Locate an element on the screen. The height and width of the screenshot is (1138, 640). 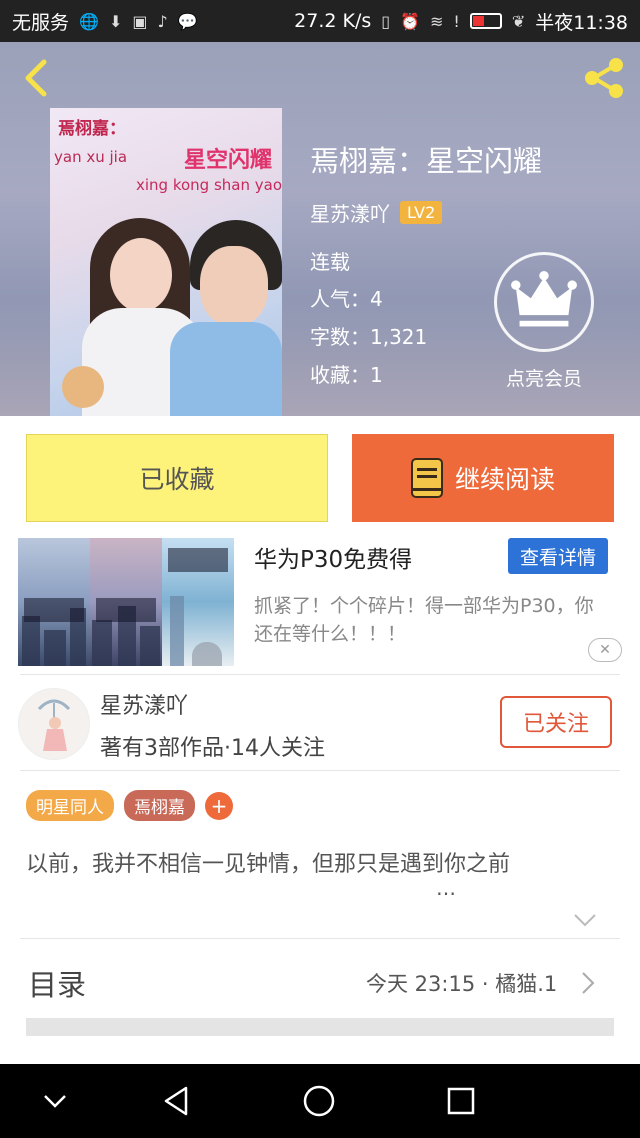
globe-icon: 🌐 is located at coordinates (89, 21).